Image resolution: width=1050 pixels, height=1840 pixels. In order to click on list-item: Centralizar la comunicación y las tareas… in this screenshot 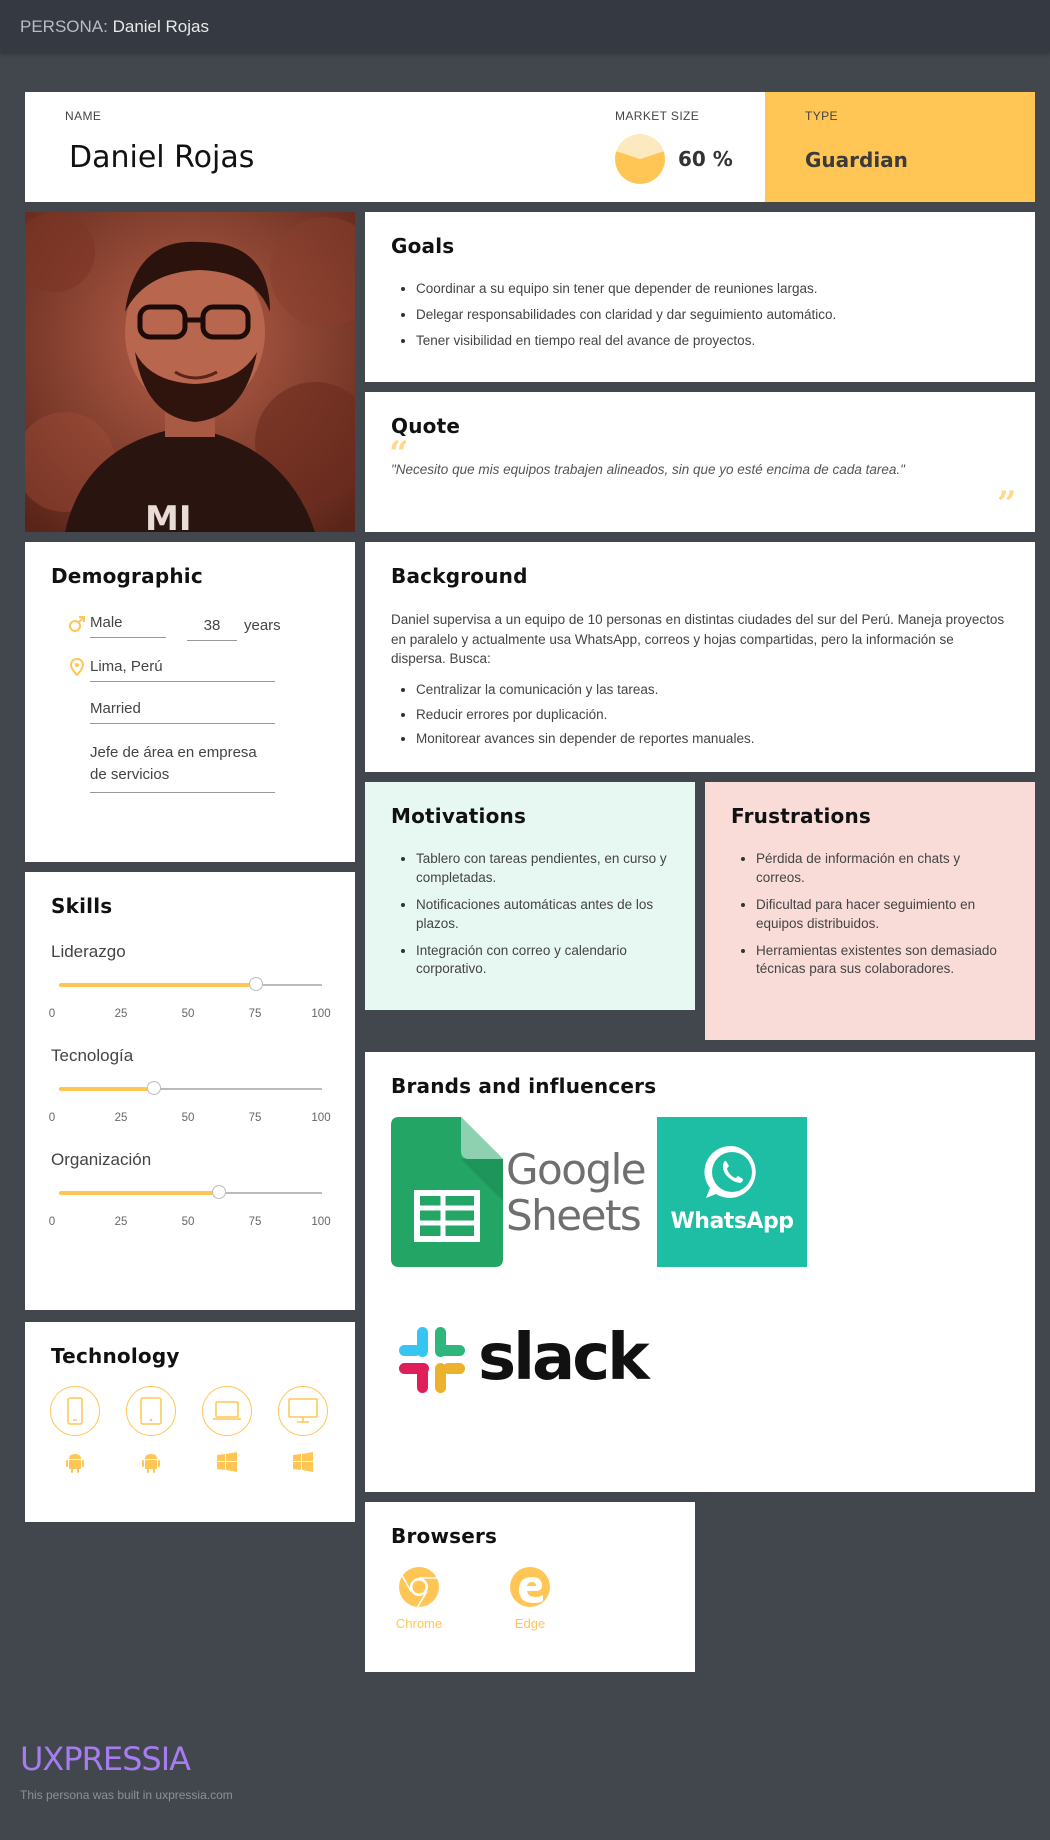, I will do `click(712, 690)`.